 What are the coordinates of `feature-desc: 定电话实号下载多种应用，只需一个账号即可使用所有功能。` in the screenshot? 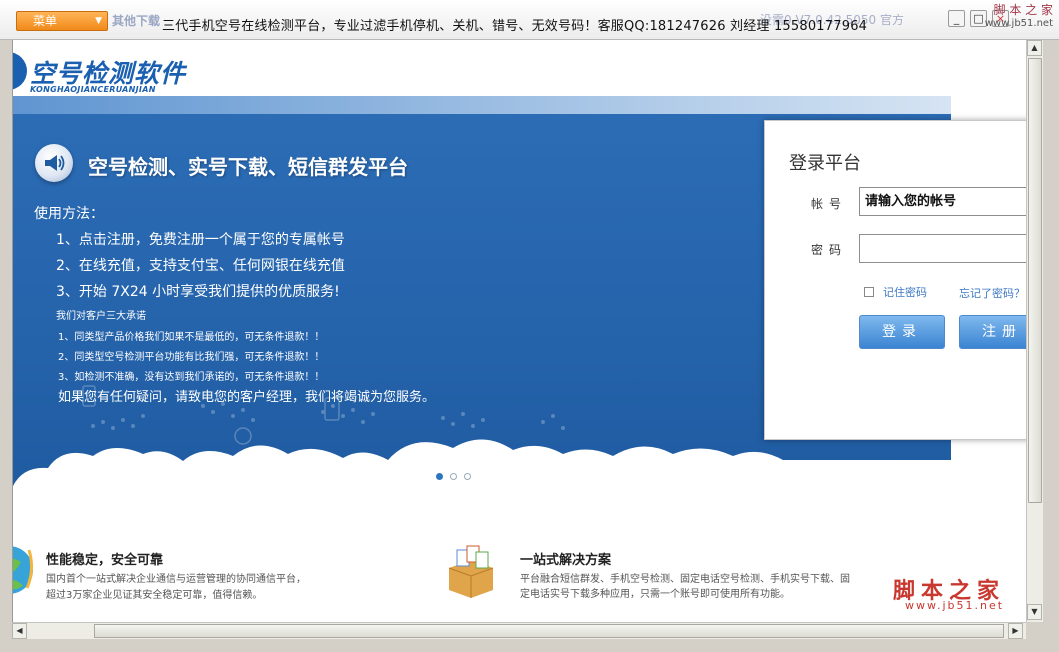 It's located at (655, 594).